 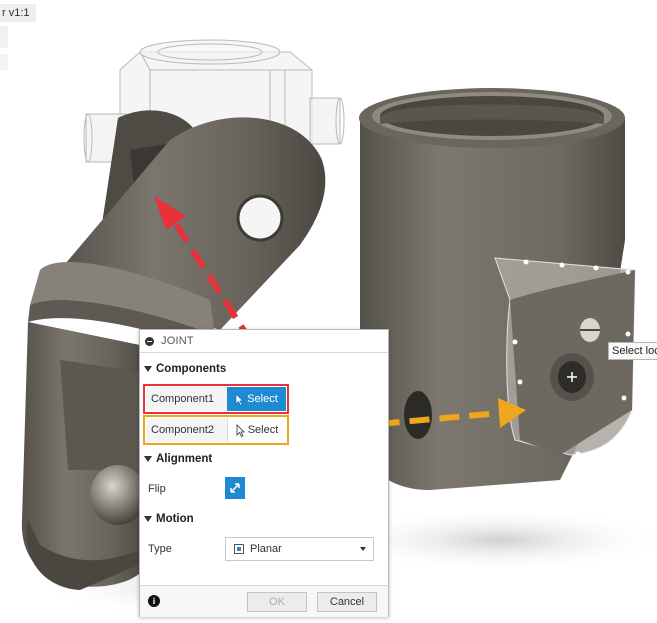 I want to click on dialog-footer: i OK Cancel, so click(x=264, y=601).